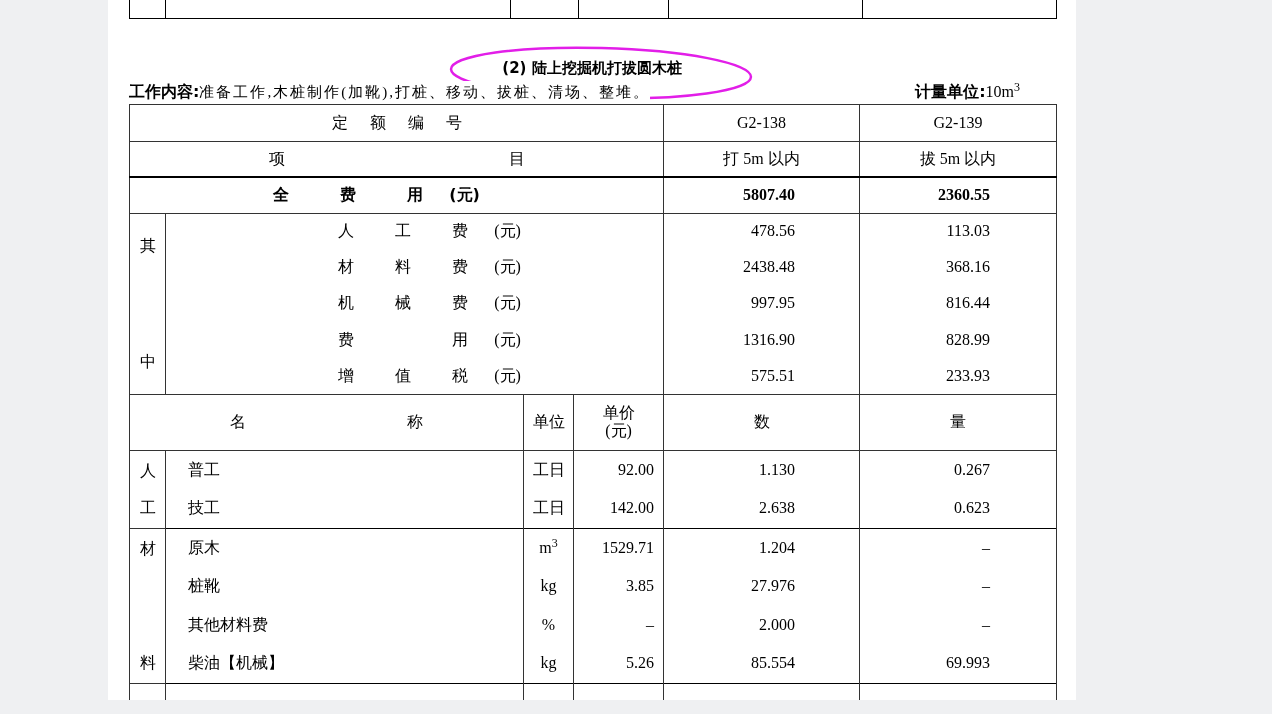  I want to click on cell-text: 技工, so click(204, 508).